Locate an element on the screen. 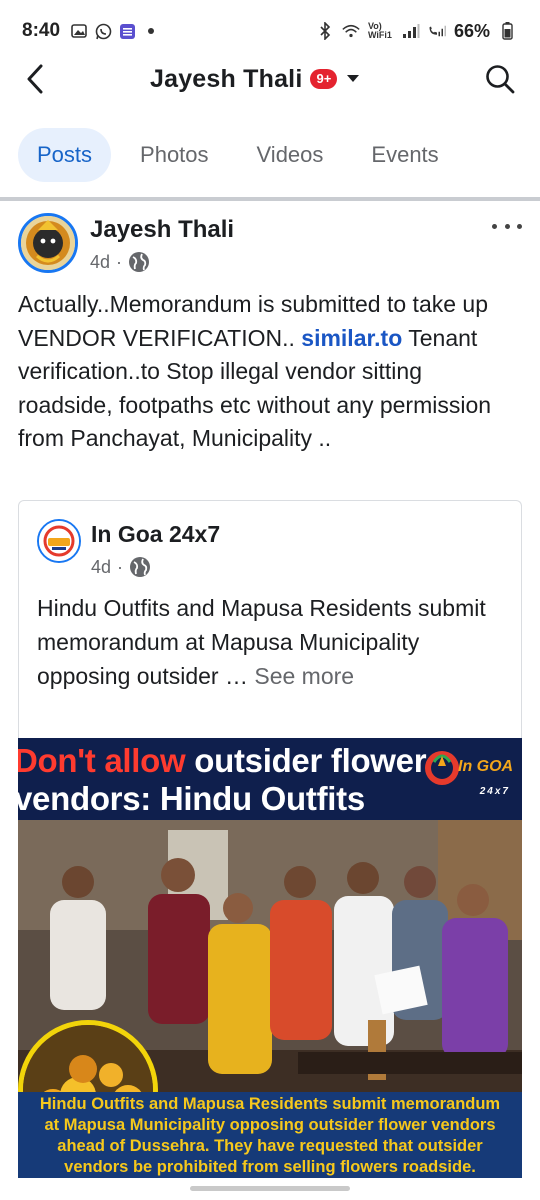 This screenshot has height=1200, width=540. tab-posts: Posts is located at coordinates (65, 155).